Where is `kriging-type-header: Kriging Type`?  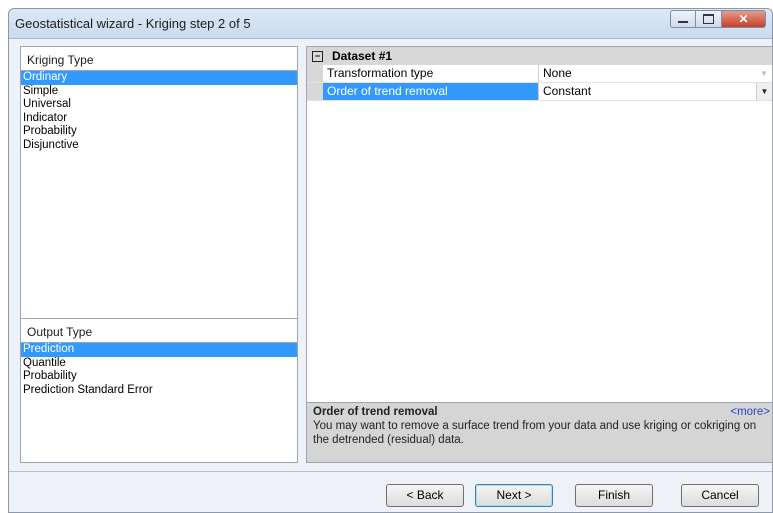 kriging-type-header: Kriging Type is located at coordinates (159, 59).